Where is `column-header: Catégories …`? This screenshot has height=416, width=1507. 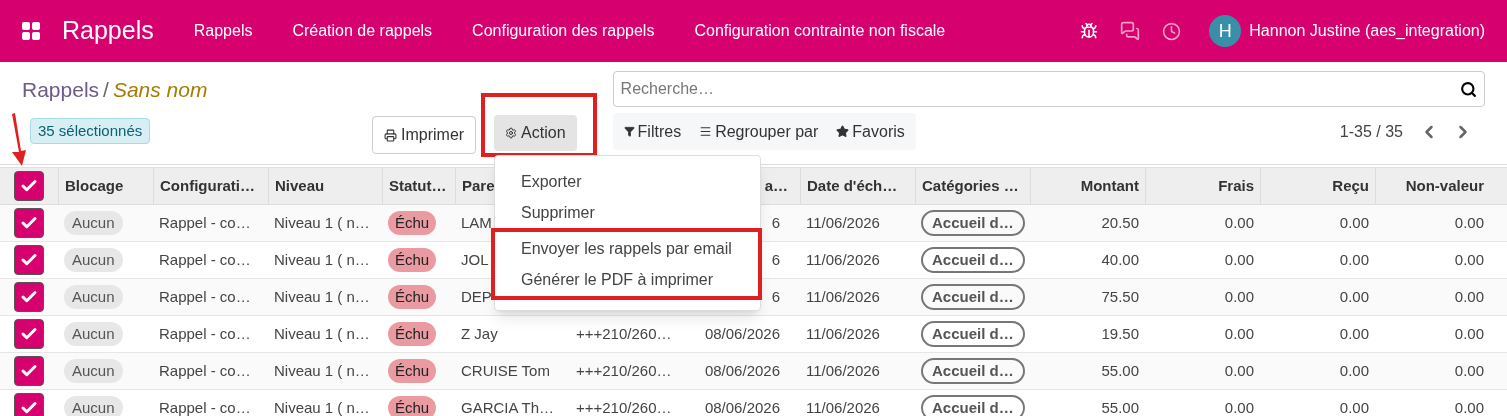 column-header: Catégories … is located at coordinates (970, 186).